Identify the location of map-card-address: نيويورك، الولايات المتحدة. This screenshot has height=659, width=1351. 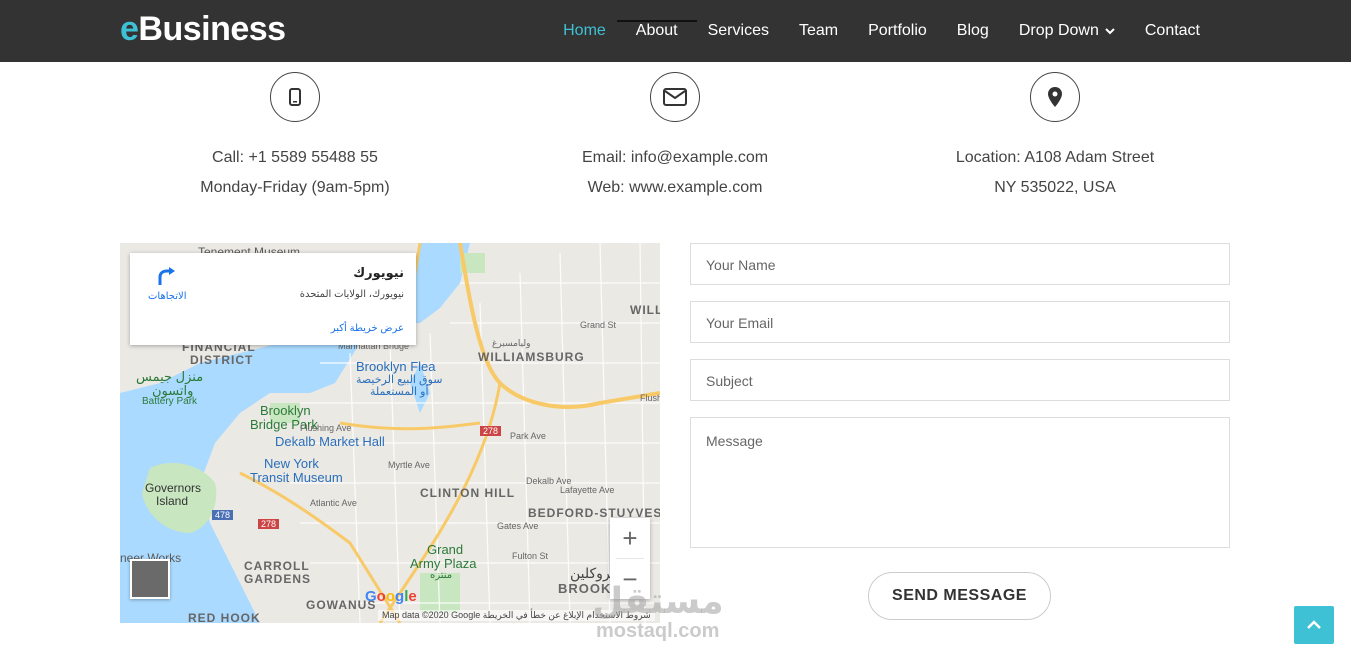
(351, 294).